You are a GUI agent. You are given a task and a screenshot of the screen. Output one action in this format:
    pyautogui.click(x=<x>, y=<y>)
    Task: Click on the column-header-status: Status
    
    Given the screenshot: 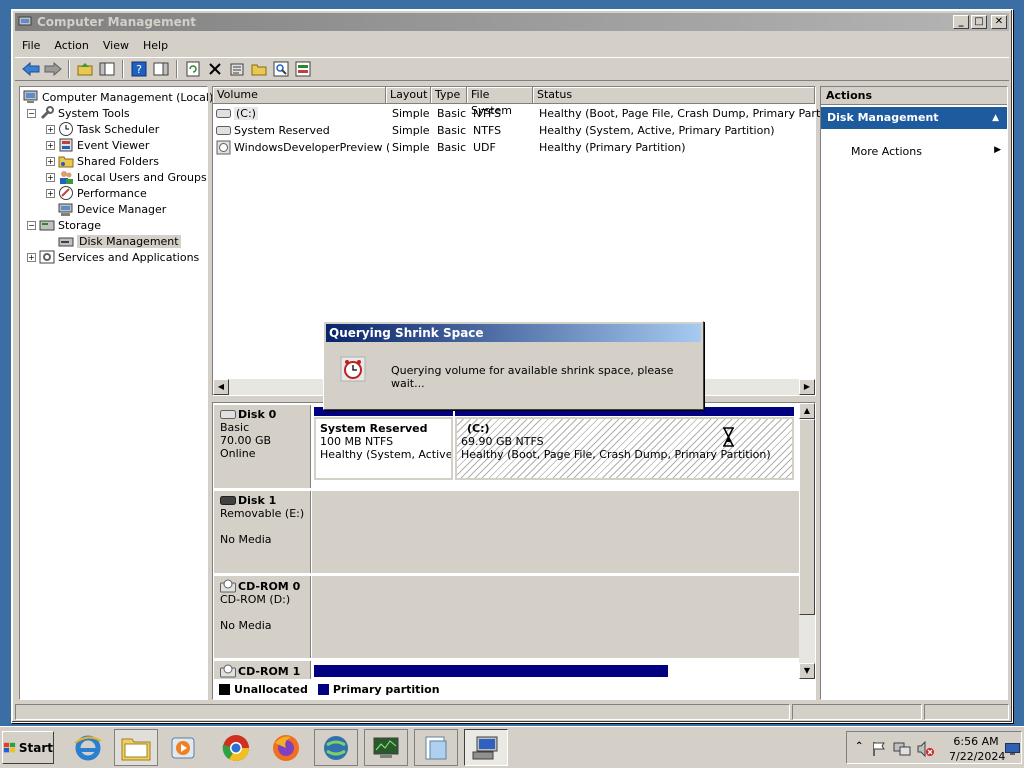 What is the action you would take?
    pyautogui.click(x=674, y=95)
    